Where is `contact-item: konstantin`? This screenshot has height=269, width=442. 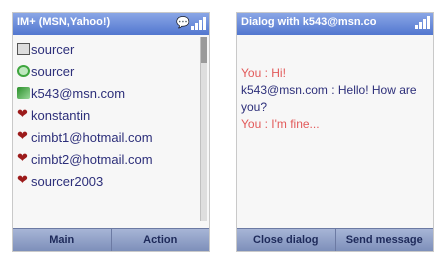
contact-item: konstantin is located at coordinates (108, 114).